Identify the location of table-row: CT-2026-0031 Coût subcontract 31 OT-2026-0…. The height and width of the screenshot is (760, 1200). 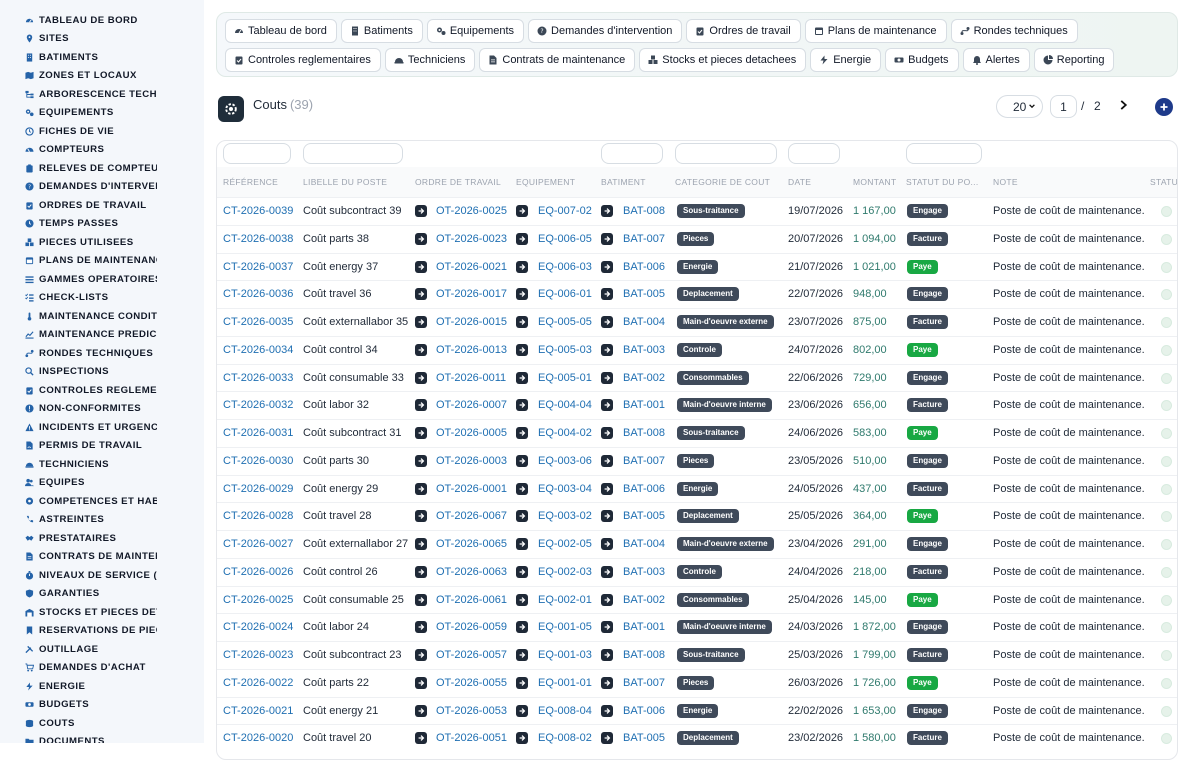
(697, 433).